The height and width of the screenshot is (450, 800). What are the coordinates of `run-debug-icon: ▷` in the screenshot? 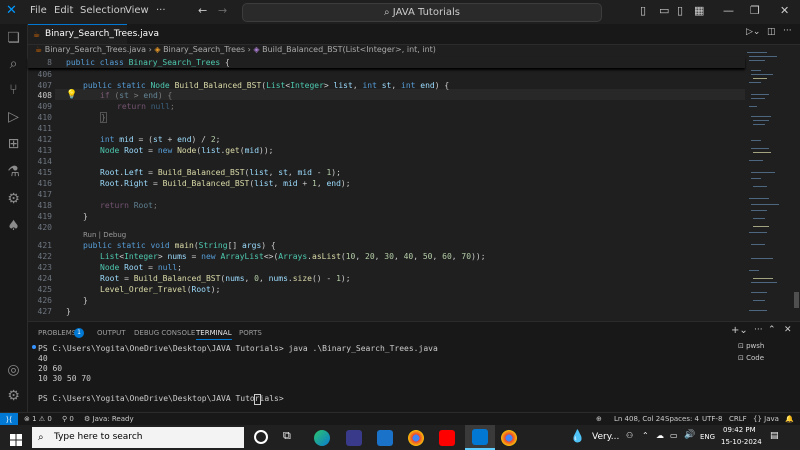 It's located at (13, 117).